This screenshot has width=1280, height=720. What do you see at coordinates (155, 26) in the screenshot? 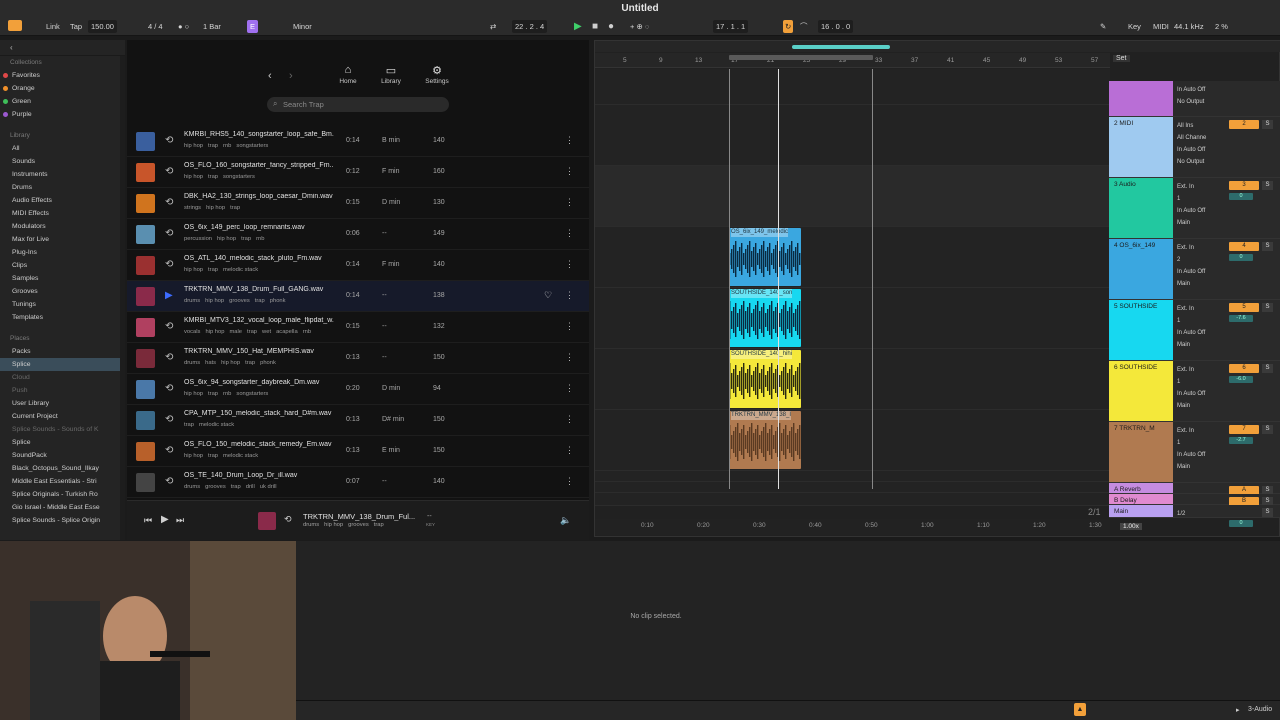
I see `time-signature-field: 4 / 4` at bounding box center [155, 26].